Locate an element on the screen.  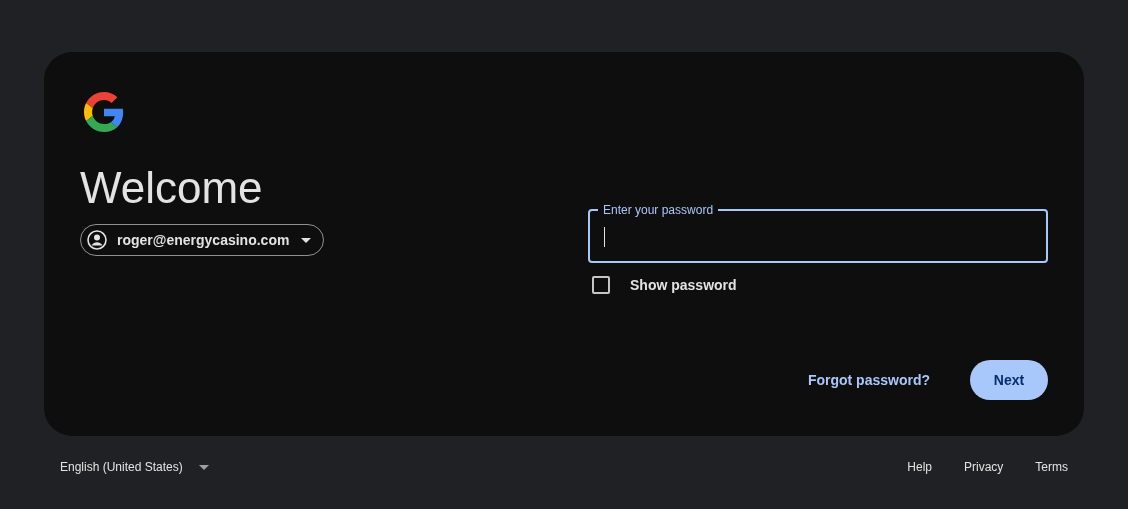
logo-icon is located at coordinates (104, 112).